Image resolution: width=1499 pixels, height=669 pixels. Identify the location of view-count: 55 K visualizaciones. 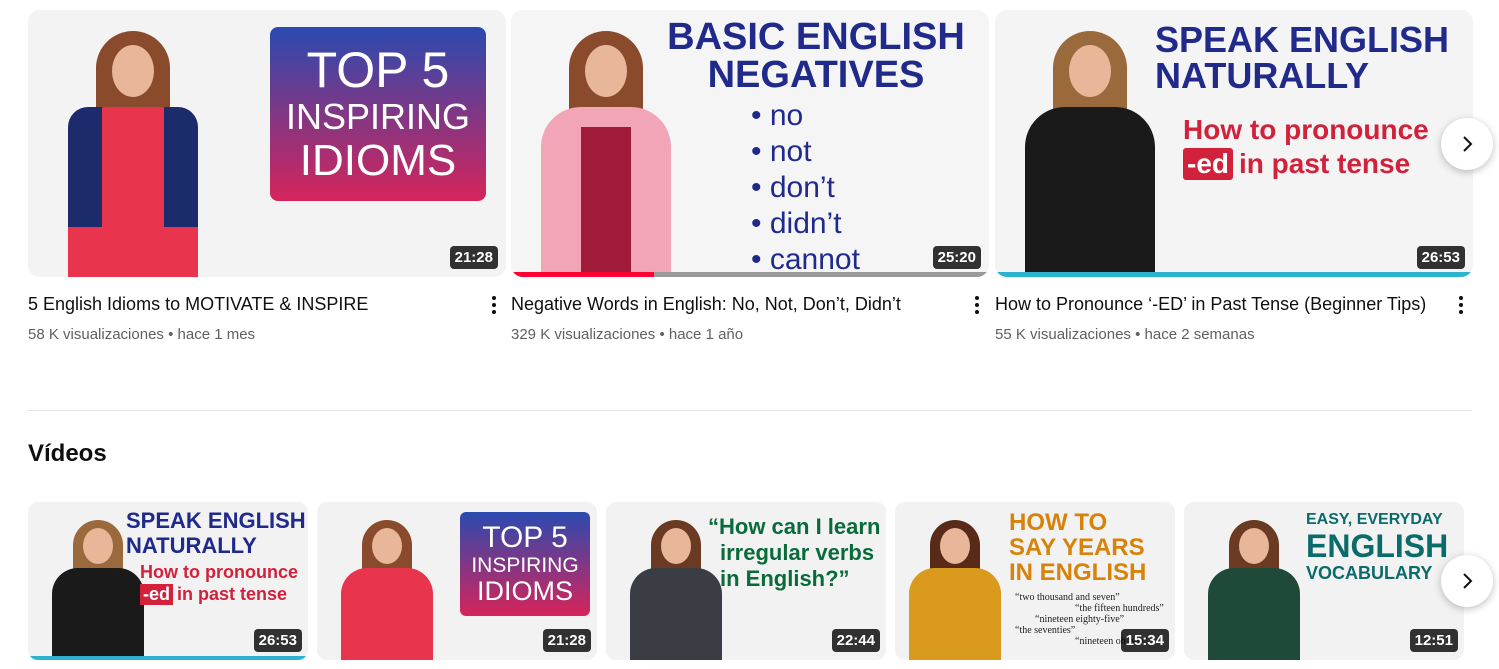
(1063, 334).